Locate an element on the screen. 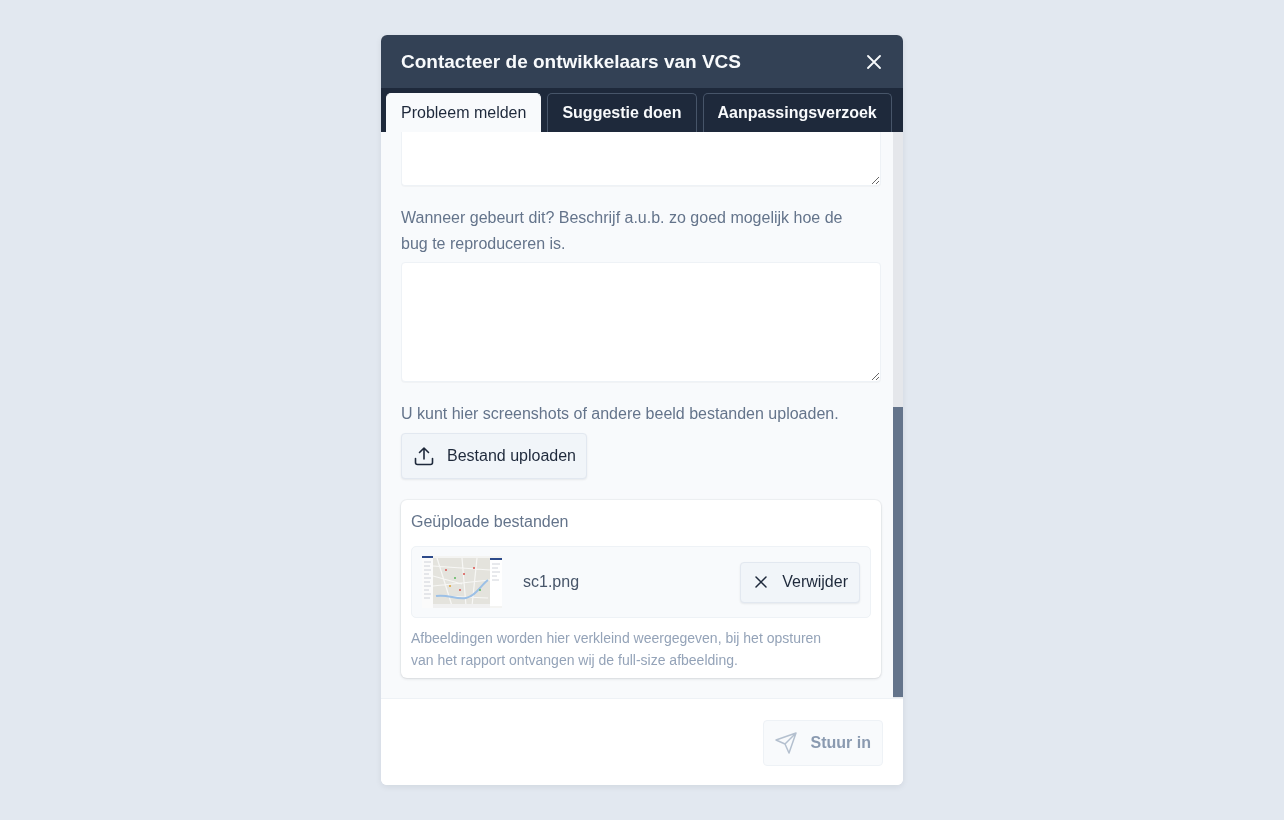 This screenshot has height=820, width=1284. tab: Suggestie doen is located at coordinates (622, 112).